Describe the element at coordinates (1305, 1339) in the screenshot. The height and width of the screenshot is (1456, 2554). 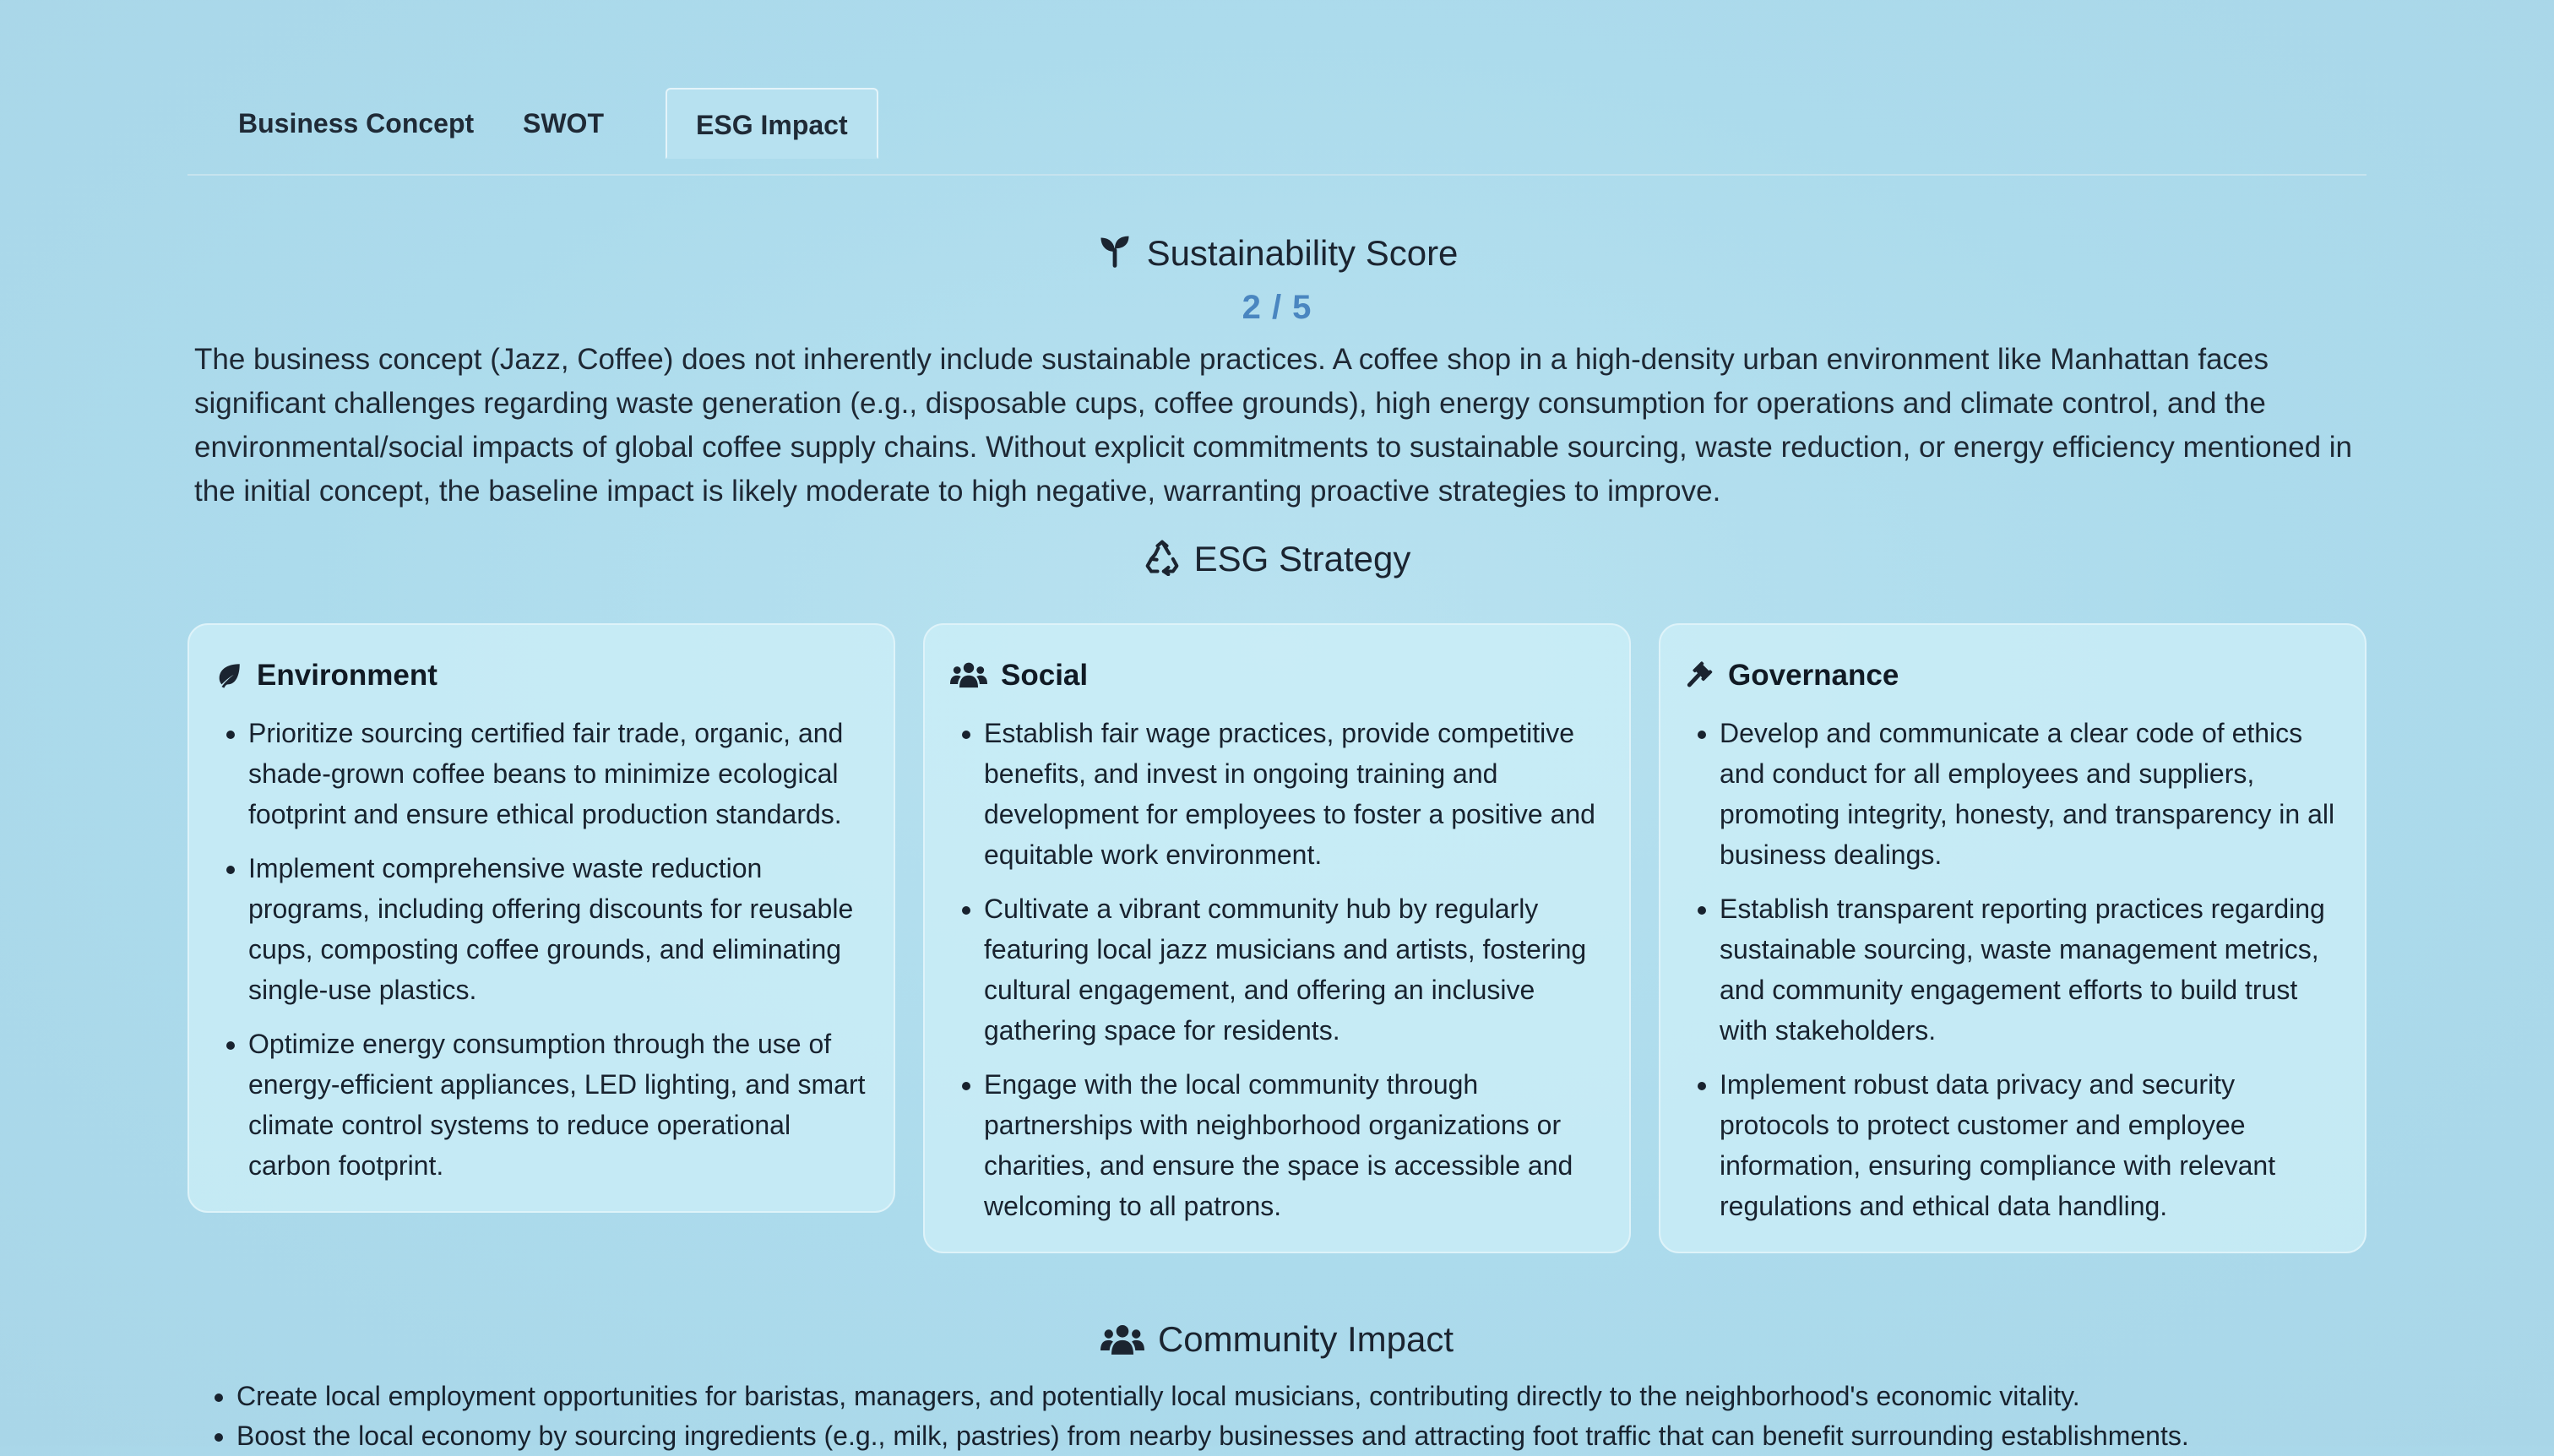
I see `community-impact-title: Community Impact` at that location.